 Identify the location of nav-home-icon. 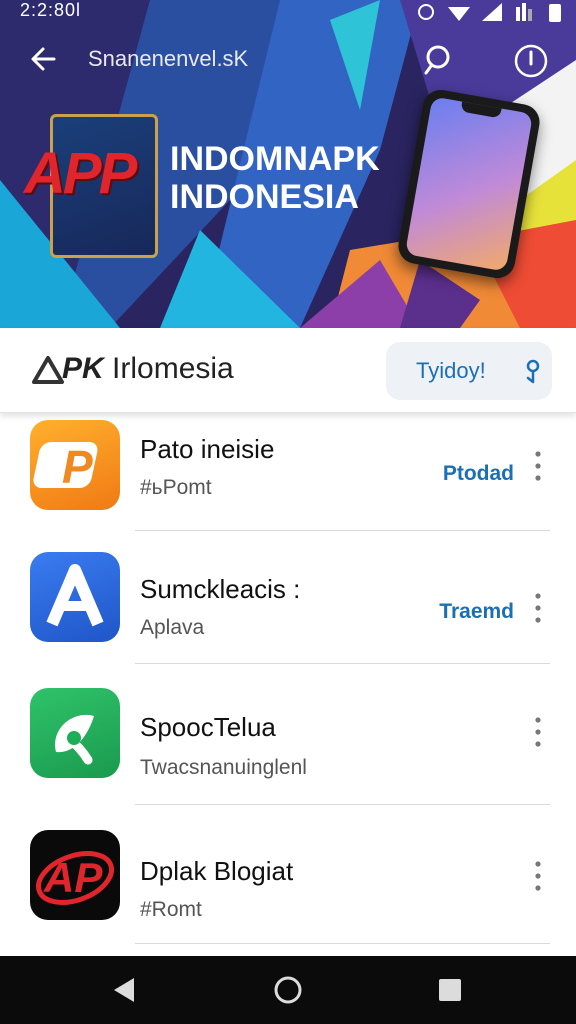
(288, 990).